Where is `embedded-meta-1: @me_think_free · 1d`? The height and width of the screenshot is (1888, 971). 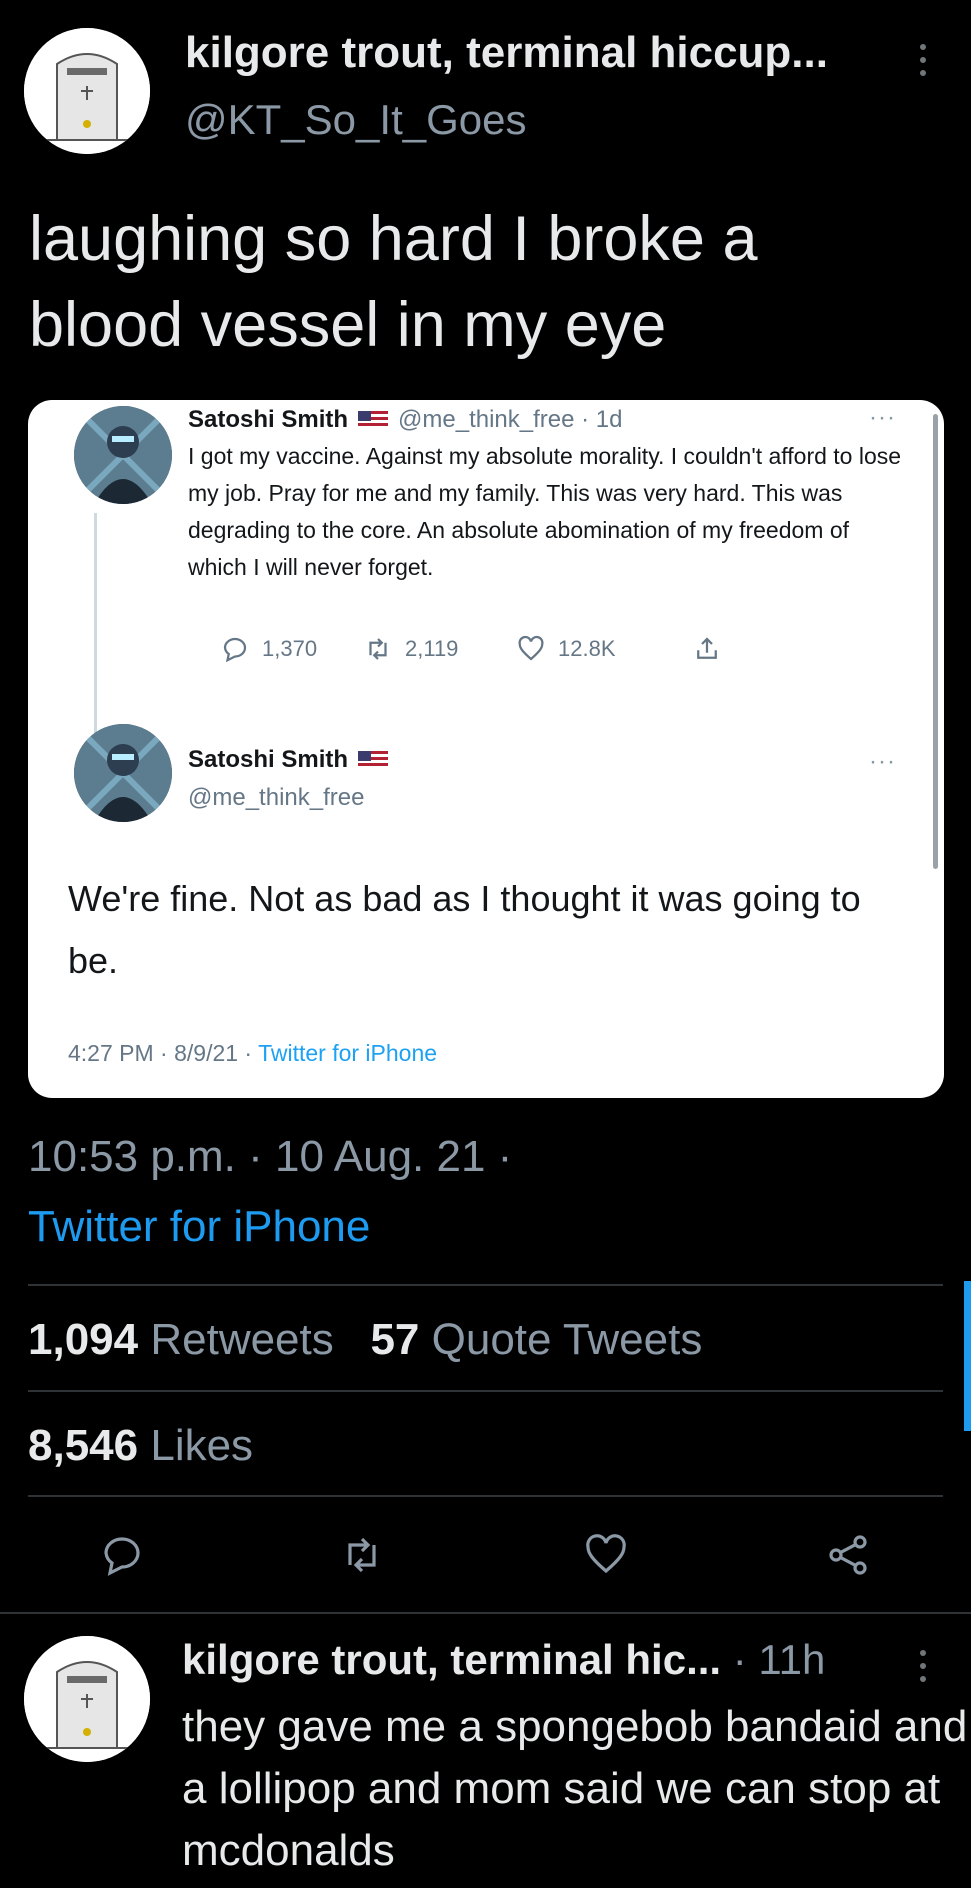 embedded-meta-1: @me_think_free · 1d is located at coordinates (510, 419).